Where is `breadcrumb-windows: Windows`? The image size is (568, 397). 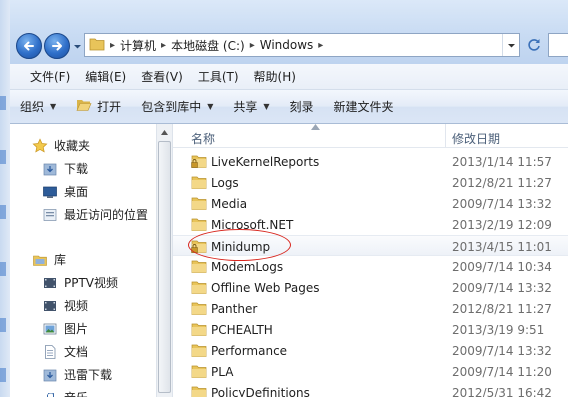
breadcrumb-windows: Windows is located at coordinates (287, 45).